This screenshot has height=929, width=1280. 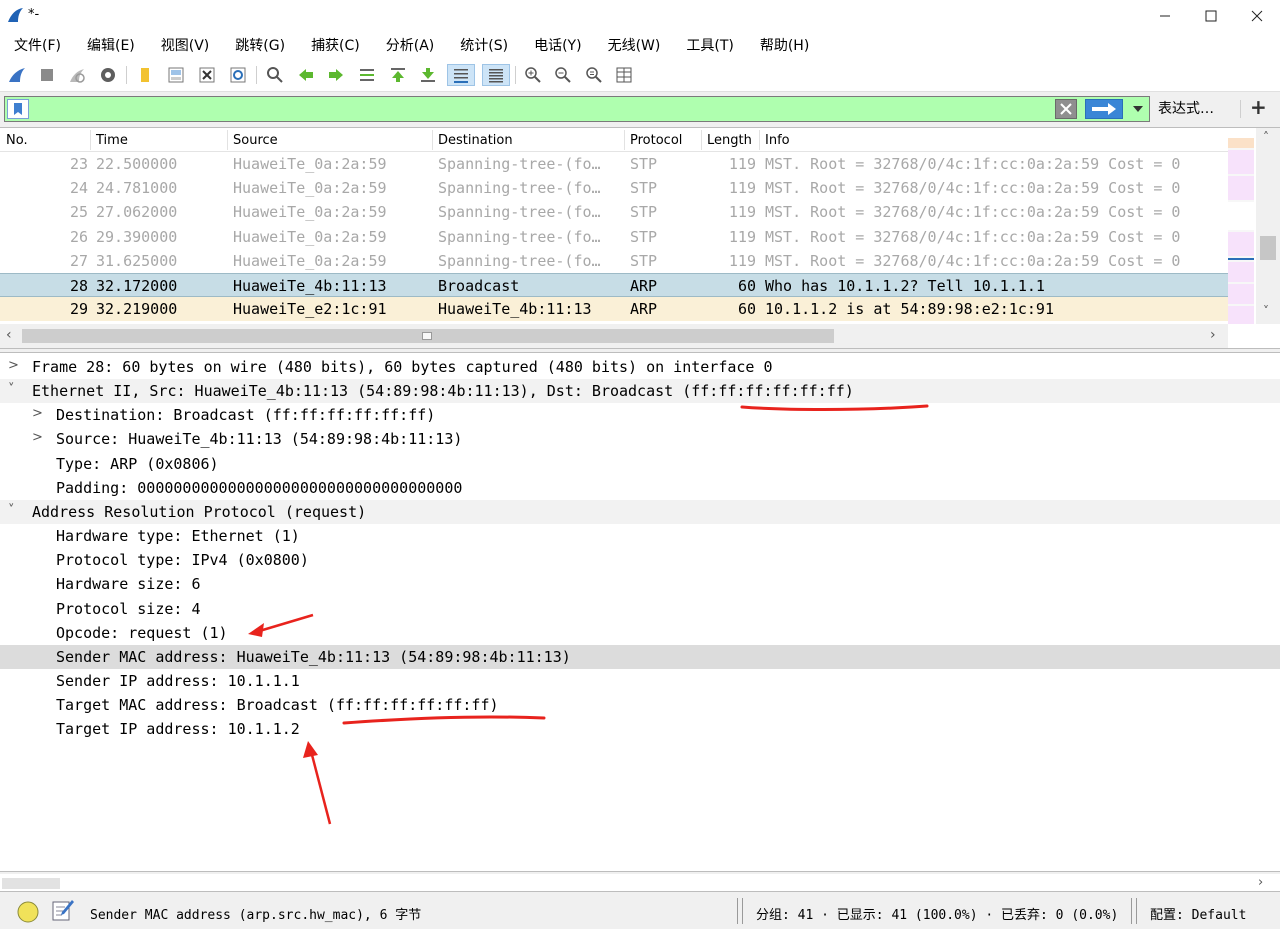 I want to click on close-window-button, so click(x=1257, y=16).